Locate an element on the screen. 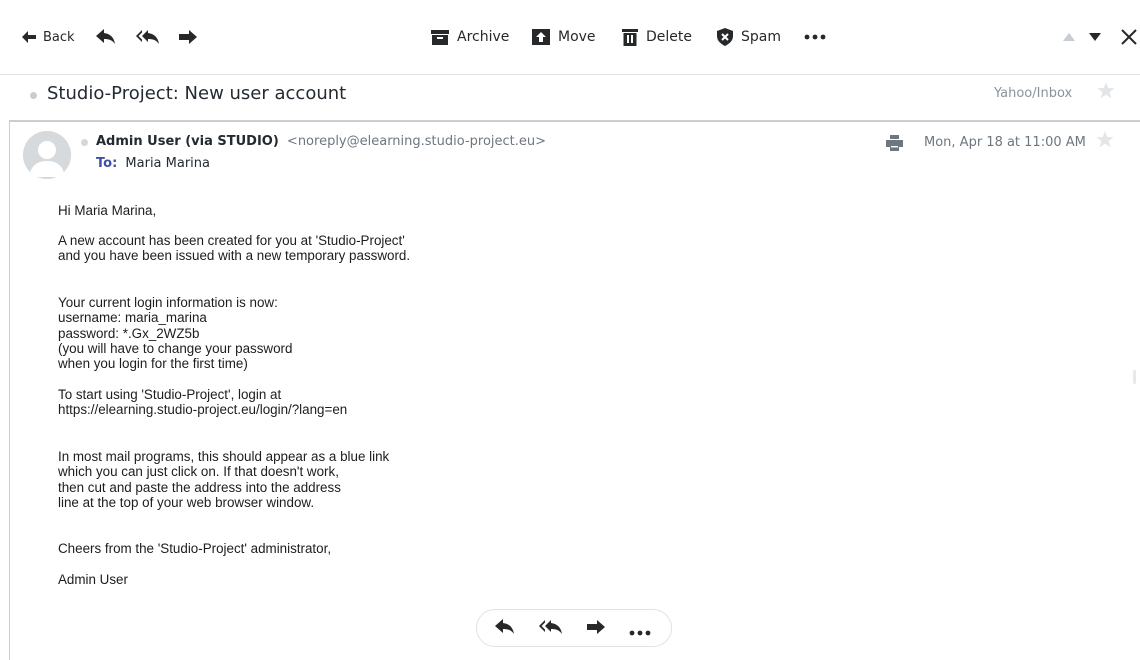 The height and width of the screenshot is (660, 1140). move-folder-icon is located at coordinates (541, 37).